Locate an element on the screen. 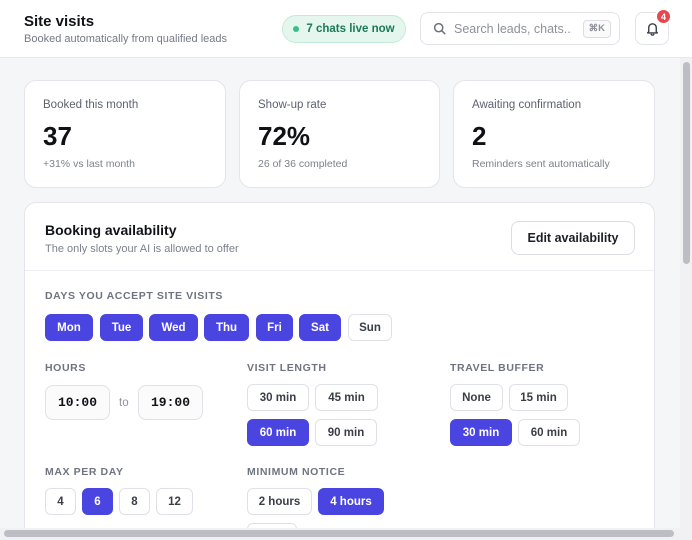  search-box: ⌘K is located at coordinates (520, 28).